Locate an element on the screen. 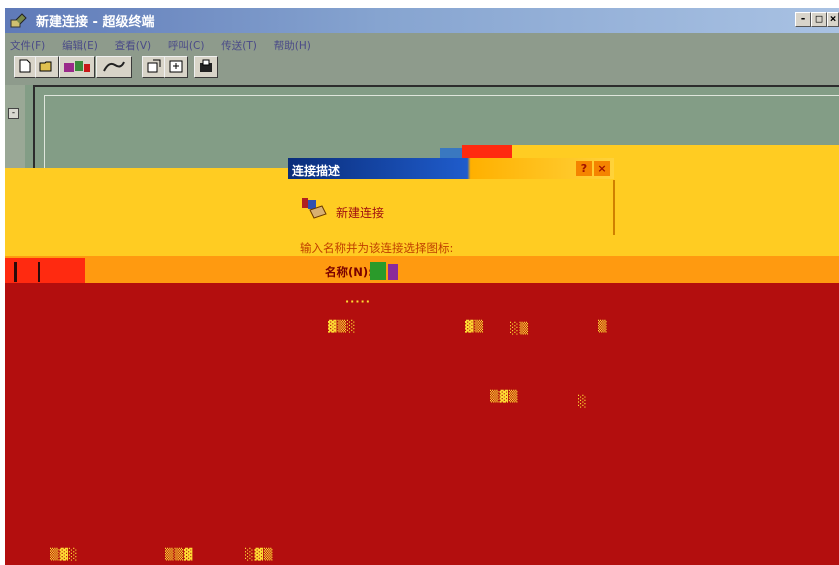 The width and height of the screenshot is (839, 565). name-field-label: 名称(N): is located at coordinates (349, 272).